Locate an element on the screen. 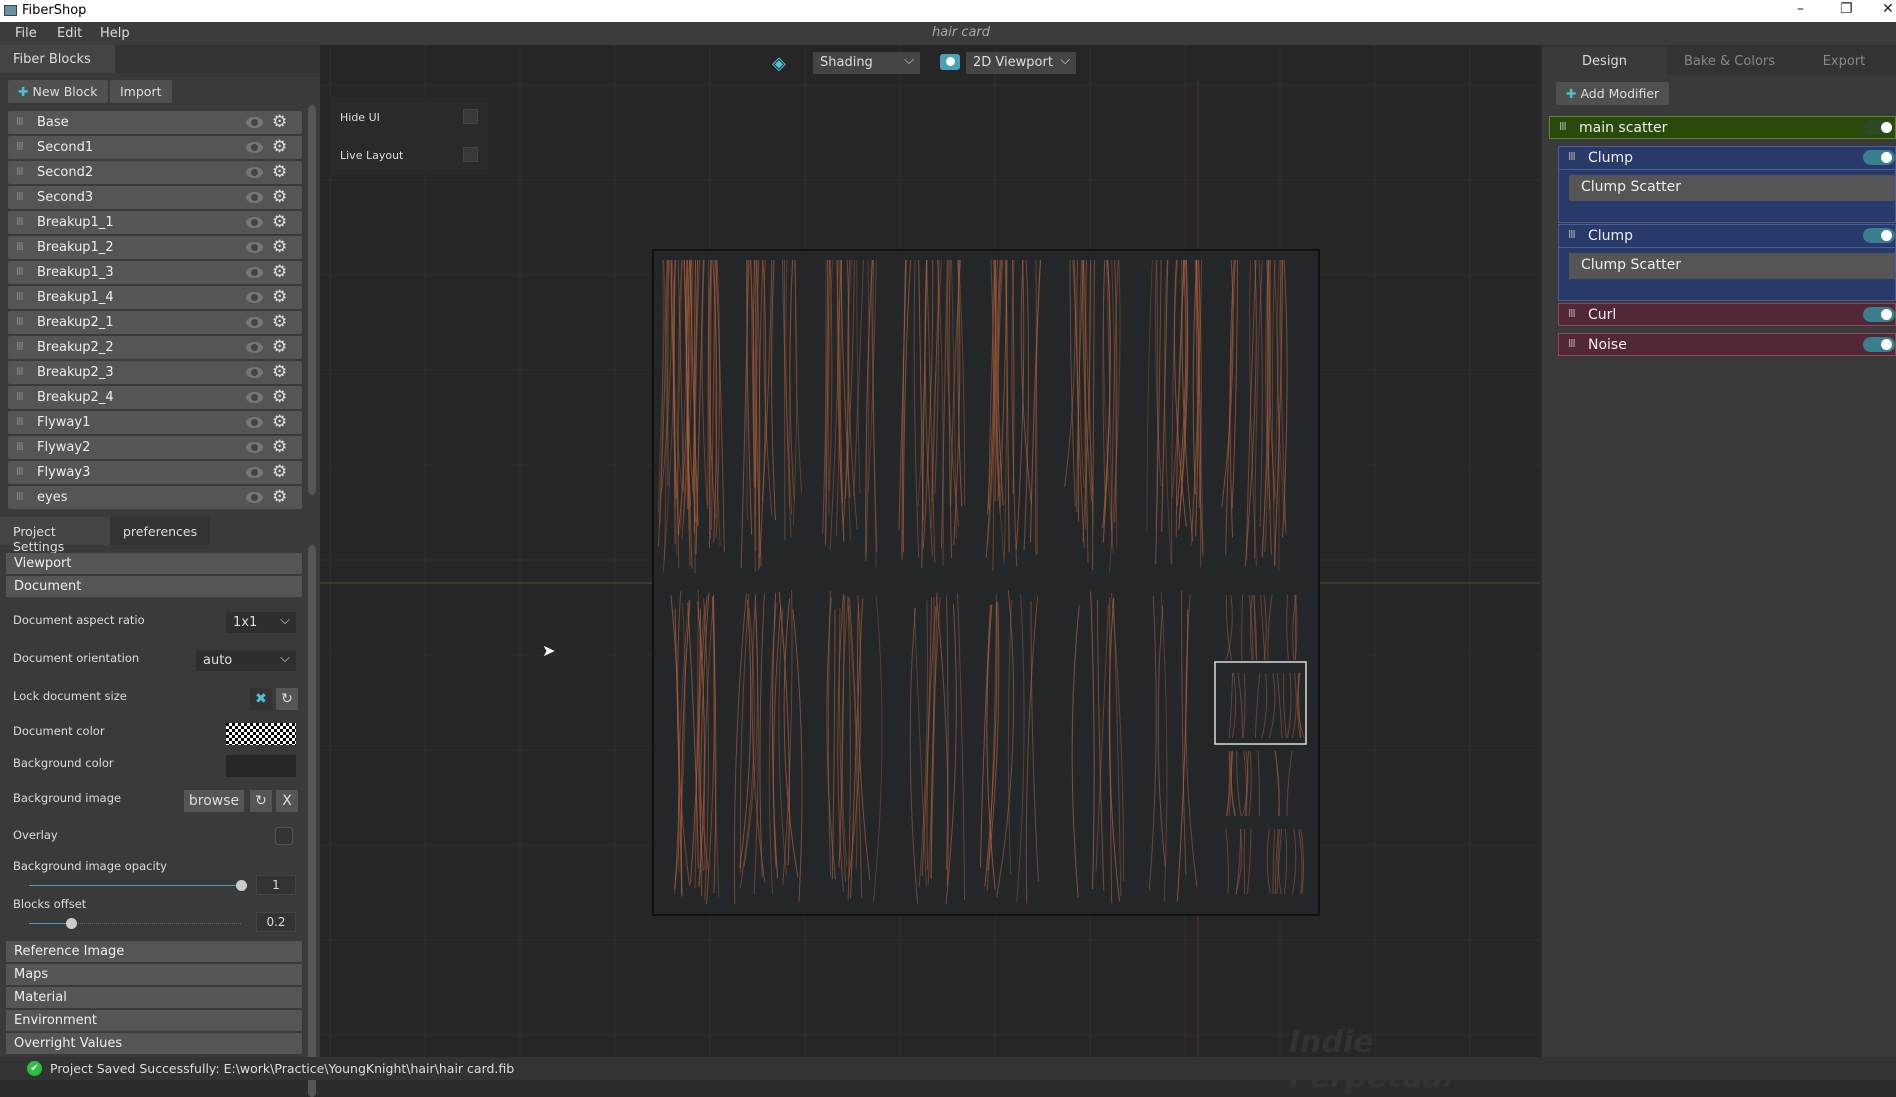  browse-button: browse is located at coordinates (214, 801).